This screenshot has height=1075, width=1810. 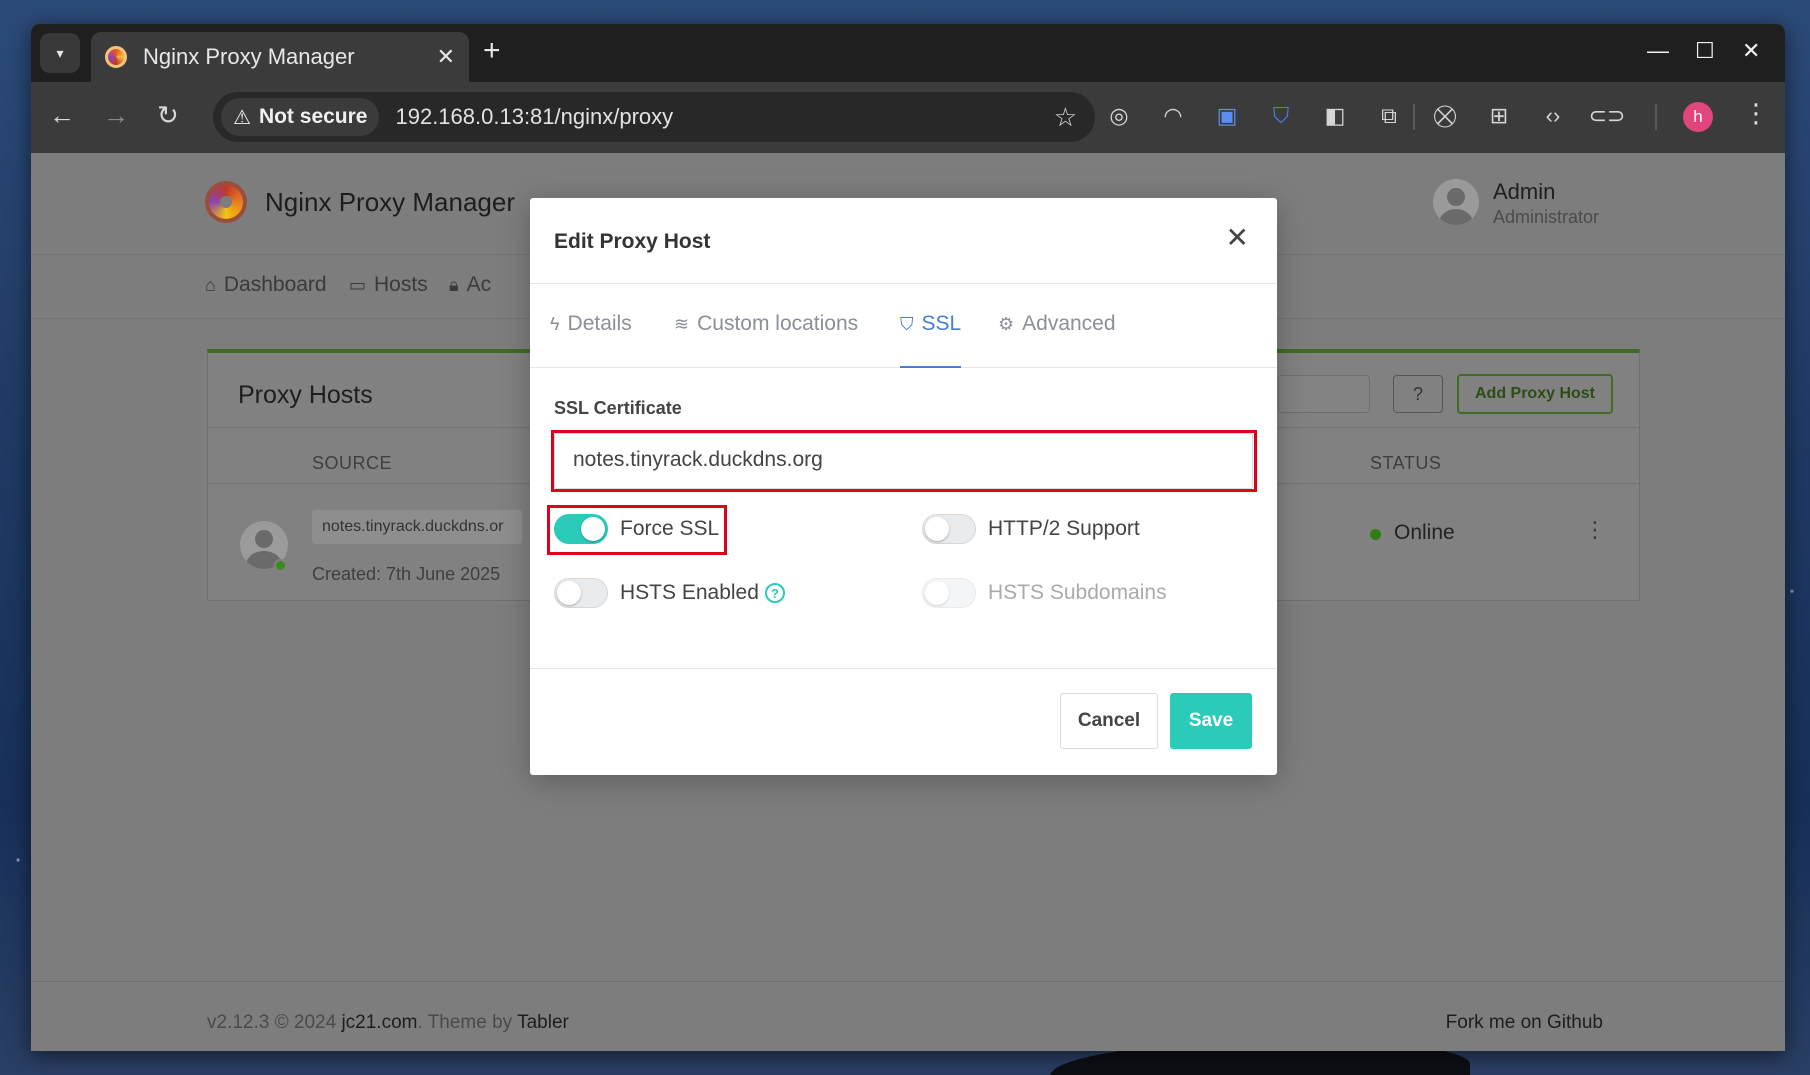 What do you see at coordinates (390, 202) in the screenshot?
I see `brand-title: Nginx Proxy Manager` at bounding box center [390, 202].